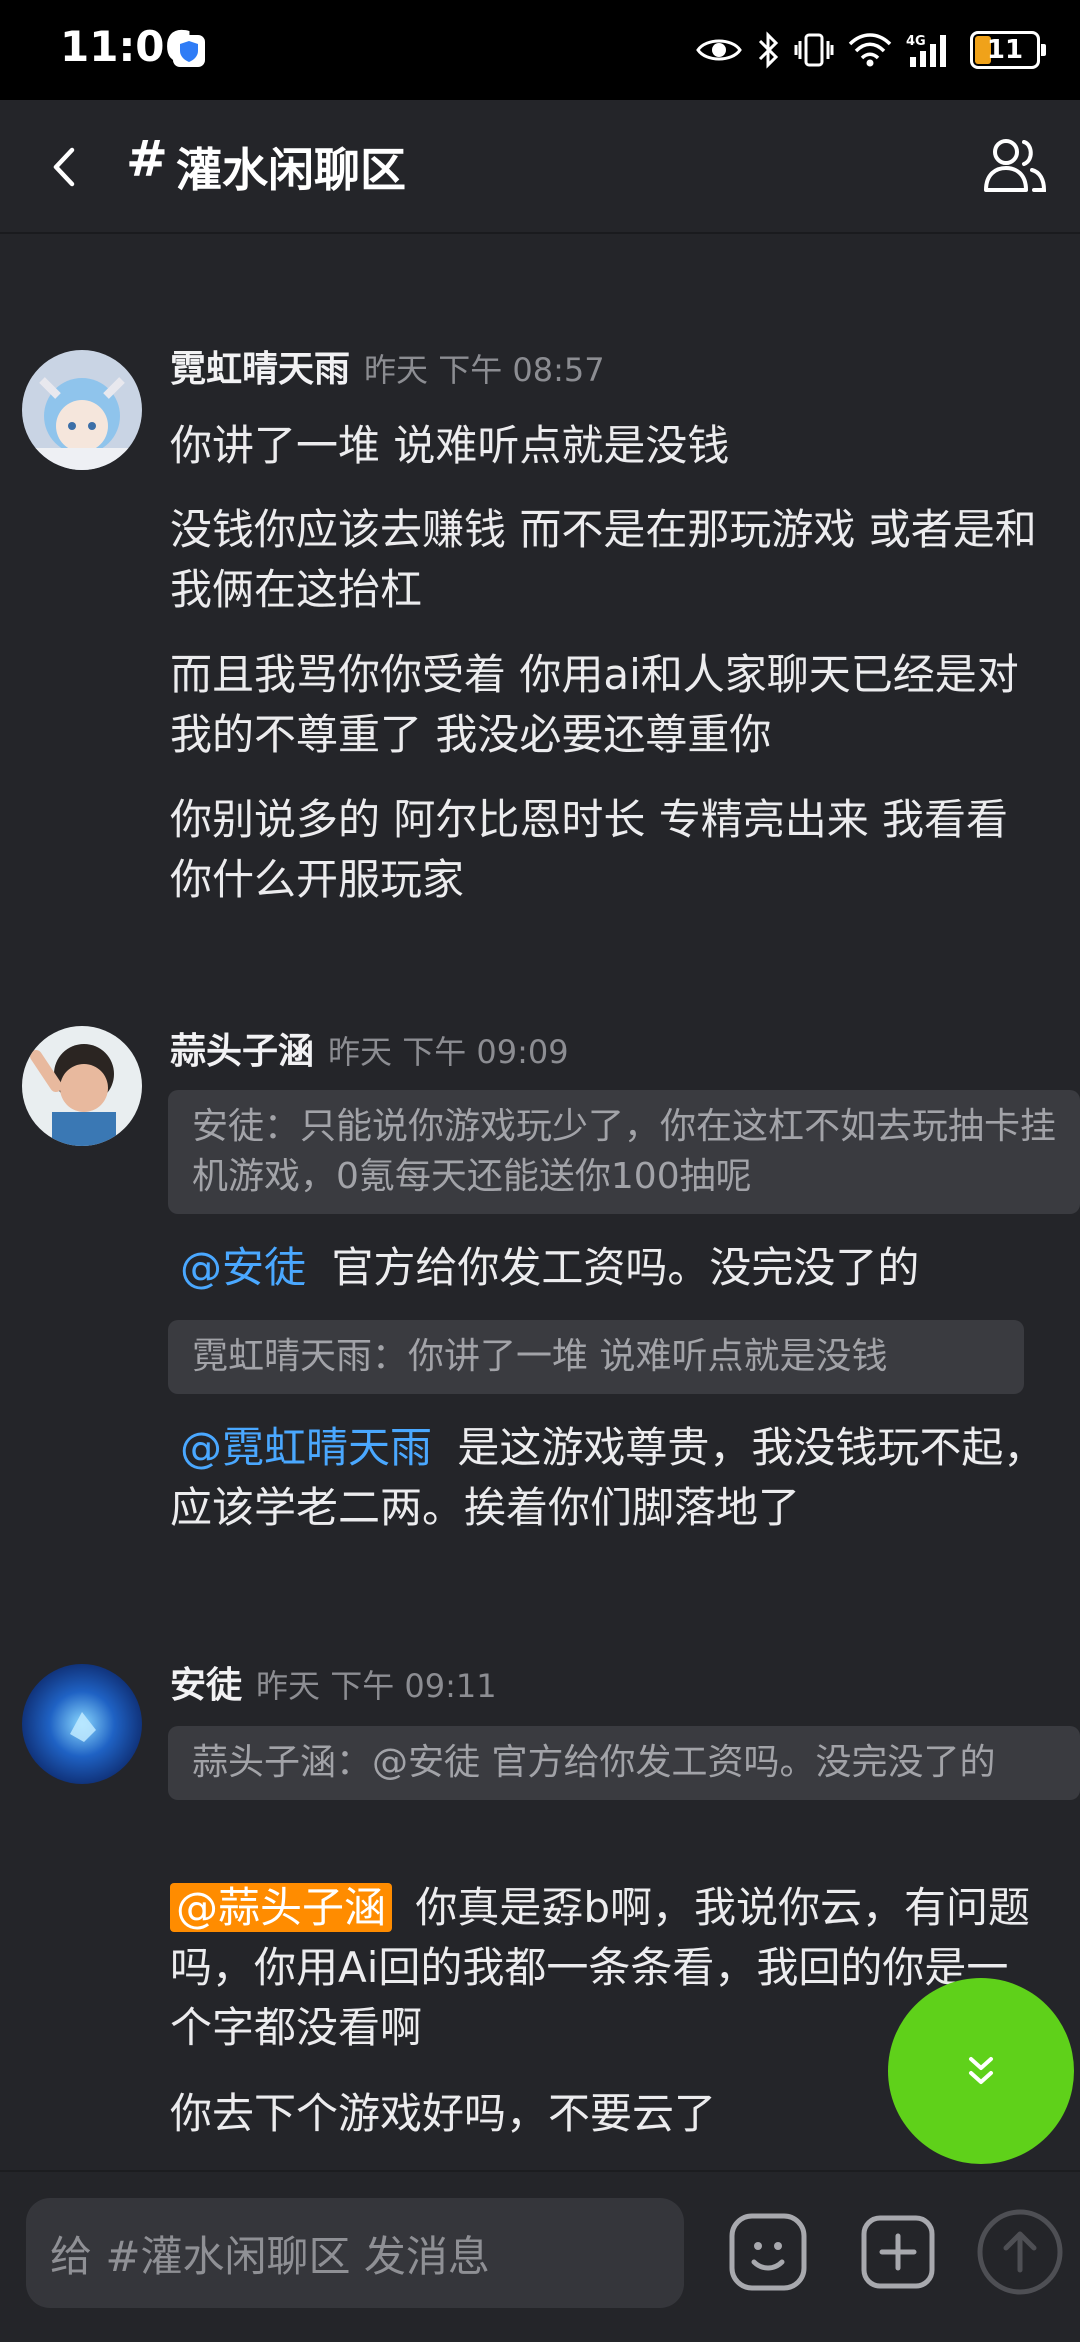  What do you see at coordinates (596, 1357) in the screenshot?
I see `reply-quote: 霓虹晴天雨：你讲了一堆 说难听点就是没钱` at bounding box center [596, 1357].